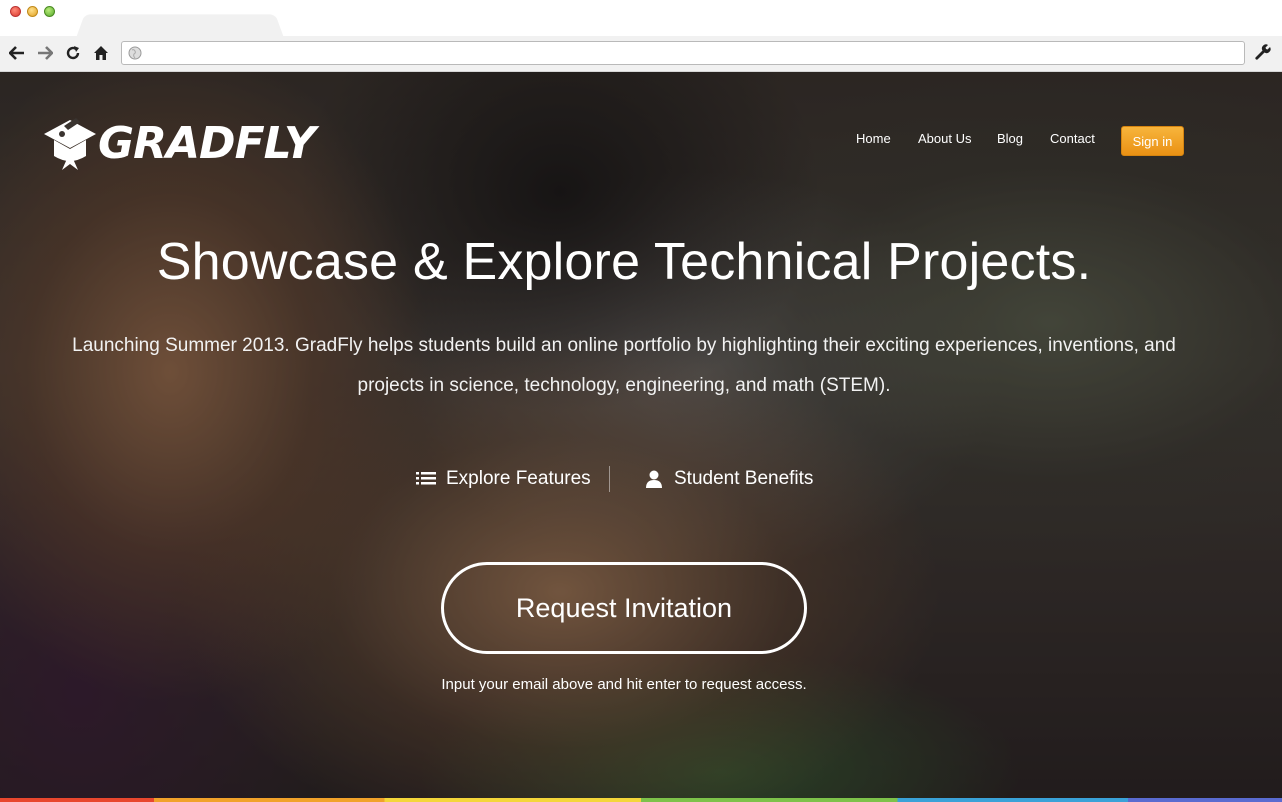  What do you see at coordinates (49, 11) in the screenshot?
I see `zoom-window-icon` at bounding box center [49, 11].